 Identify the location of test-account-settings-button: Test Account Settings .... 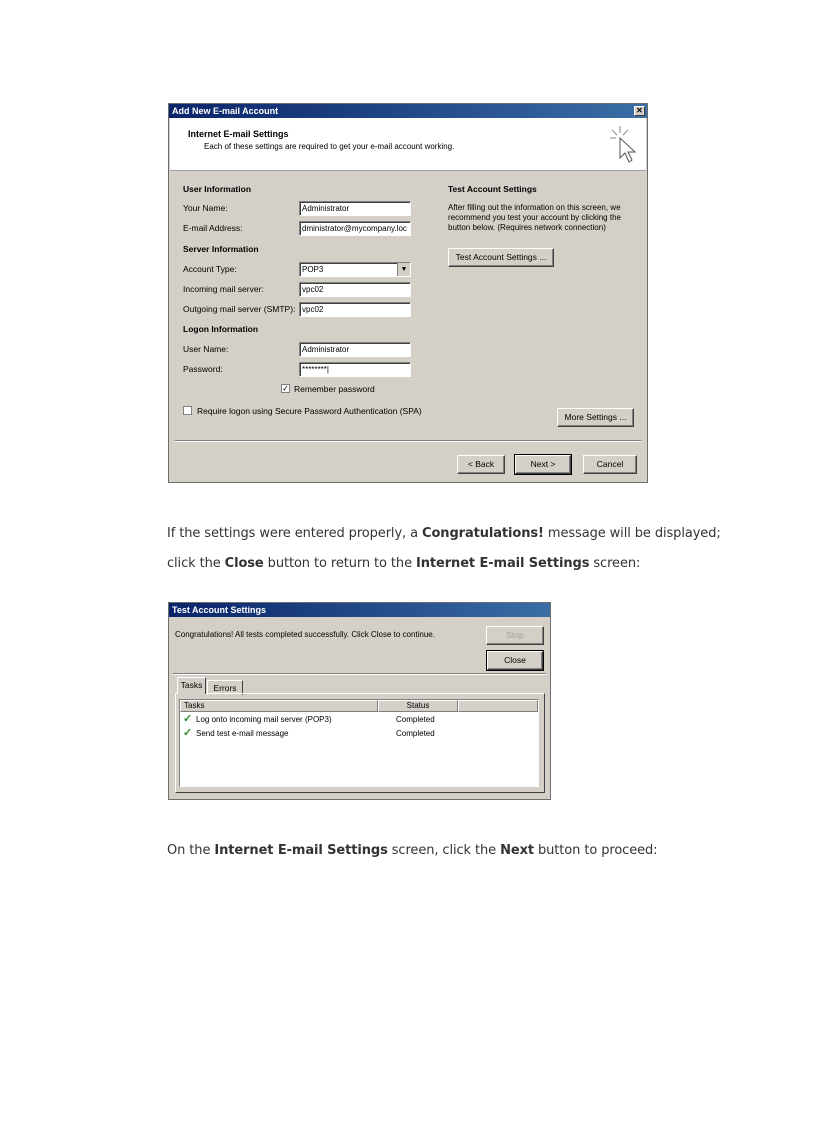
(501, 257).